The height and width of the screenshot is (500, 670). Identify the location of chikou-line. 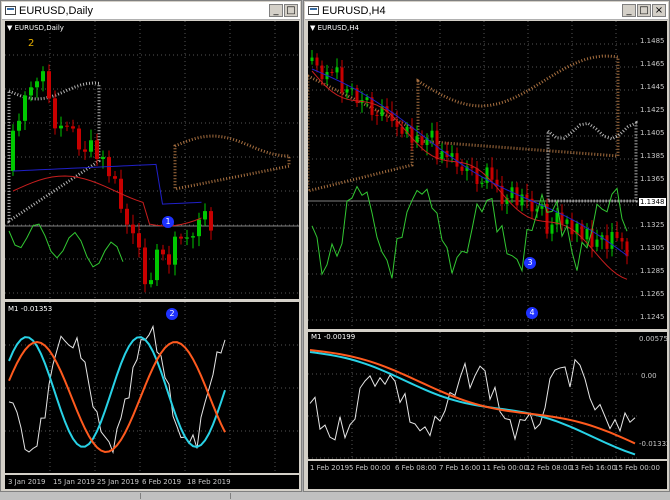
(66, 245).